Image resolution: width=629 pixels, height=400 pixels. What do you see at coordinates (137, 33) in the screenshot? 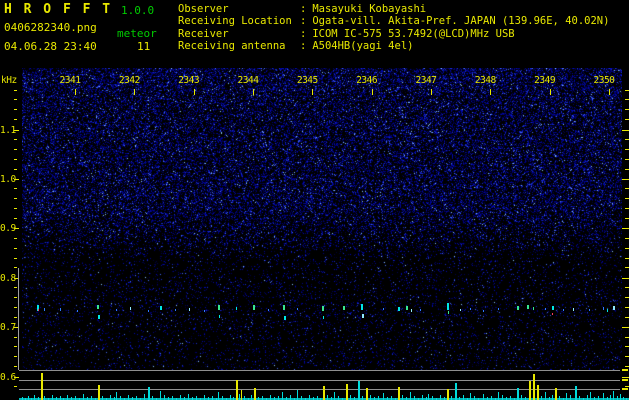
I see `observation-mode-label: meteor` at bounding box center [137, 33].